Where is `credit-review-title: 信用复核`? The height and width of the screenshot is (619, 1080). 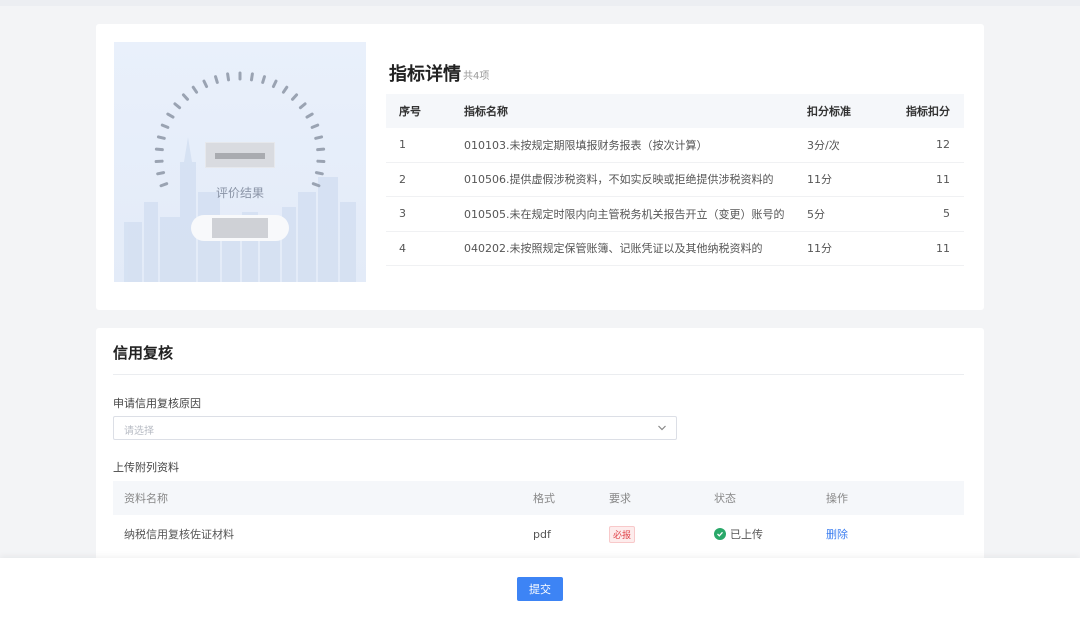
credit-review-title: 信用复核 is located at coordinates (143, 353).